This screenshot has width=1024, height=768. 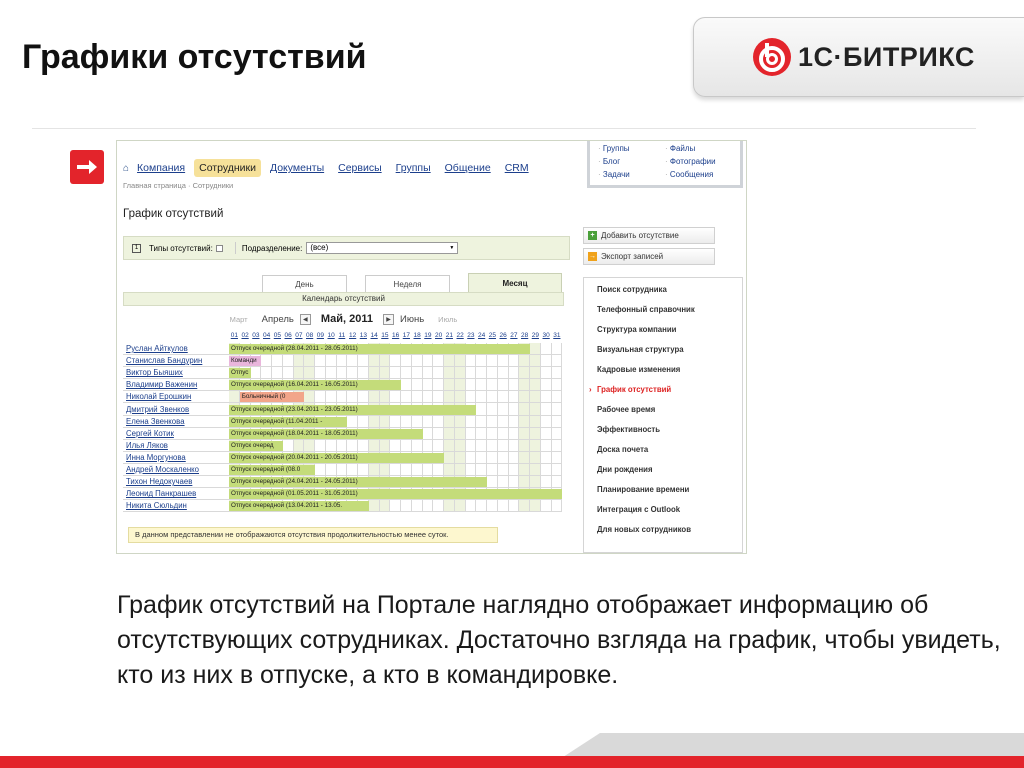 What do you see at coordinates (136, 248) in the screenshot?
I see `calendar-icon: 1` at bounding box center [136, 248].